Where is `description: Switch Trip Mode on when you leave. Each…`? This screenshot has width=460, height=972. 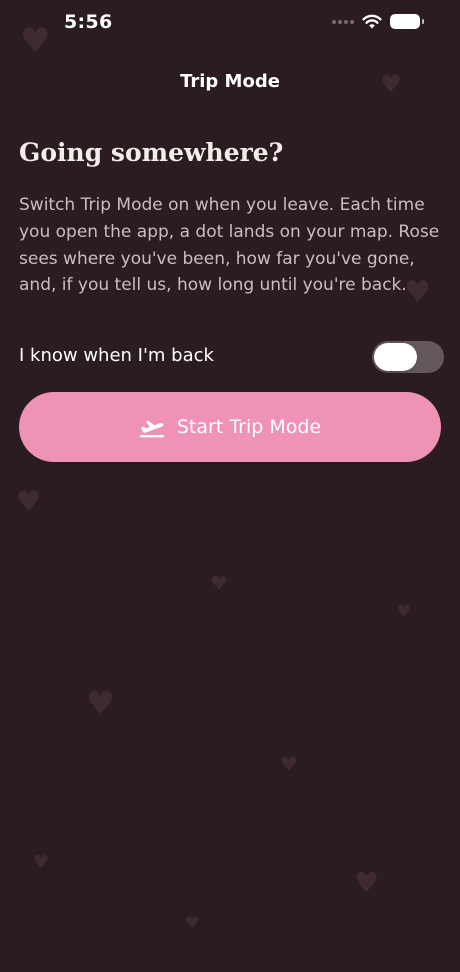 description: Switch Trip Mode on when you leave. Each… is located at coordinates (229, 245).